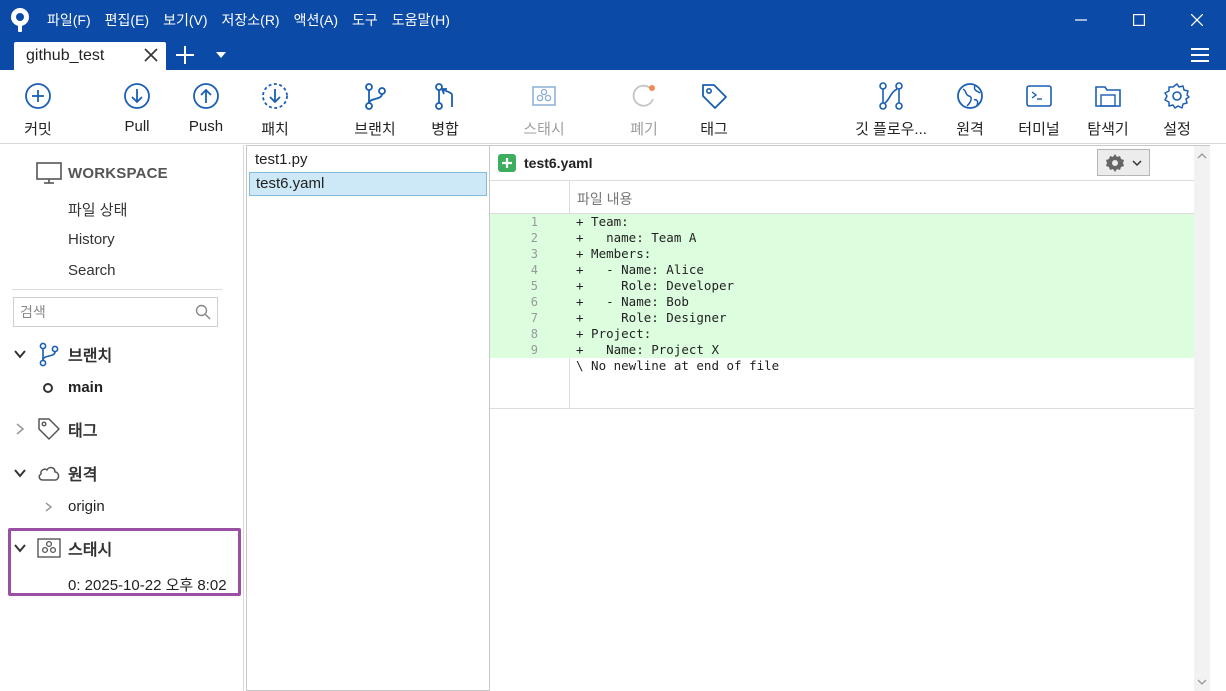 The image size is (1226, 691). Describe the element at coordinates (847, 197) in the screenshot. I see `hunk-header: 파일 내용` at that location.